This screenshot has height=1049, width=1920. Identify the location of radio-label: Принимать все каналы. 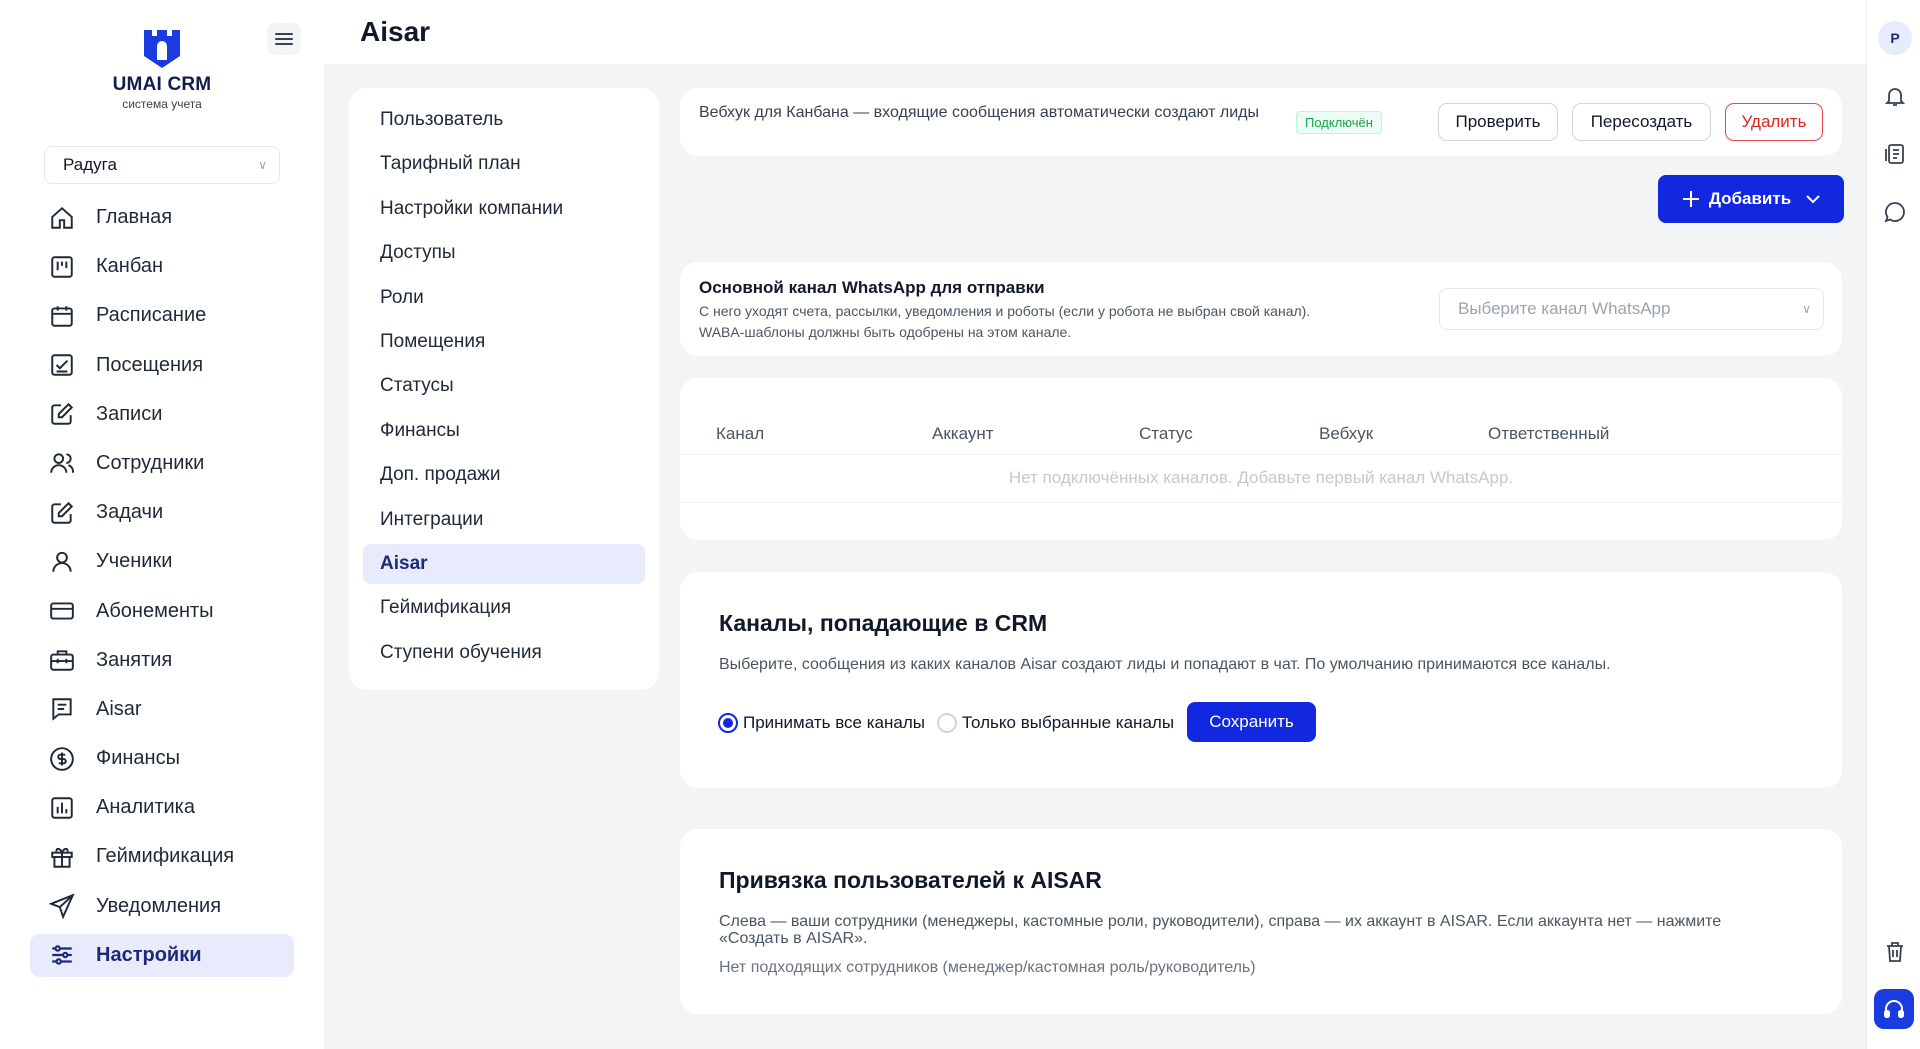
(834, 722).